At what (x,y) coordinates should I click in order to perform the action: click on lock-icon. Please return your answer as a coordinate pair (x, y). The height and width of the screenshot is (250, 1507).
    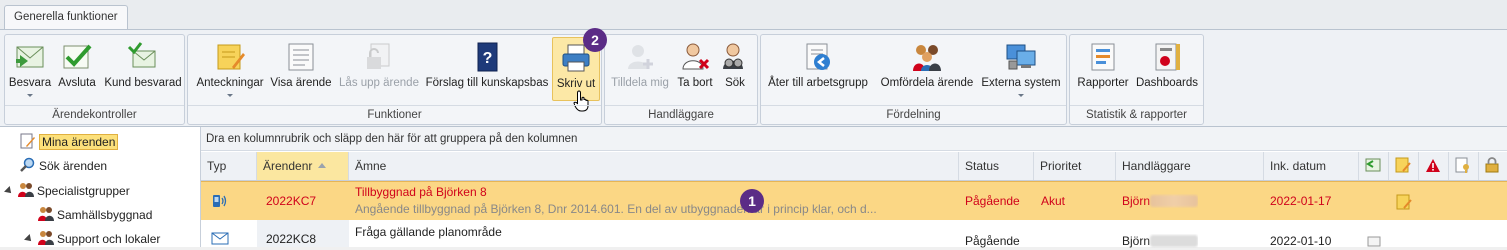
    Looking at the image, I should click on (1492, 165).